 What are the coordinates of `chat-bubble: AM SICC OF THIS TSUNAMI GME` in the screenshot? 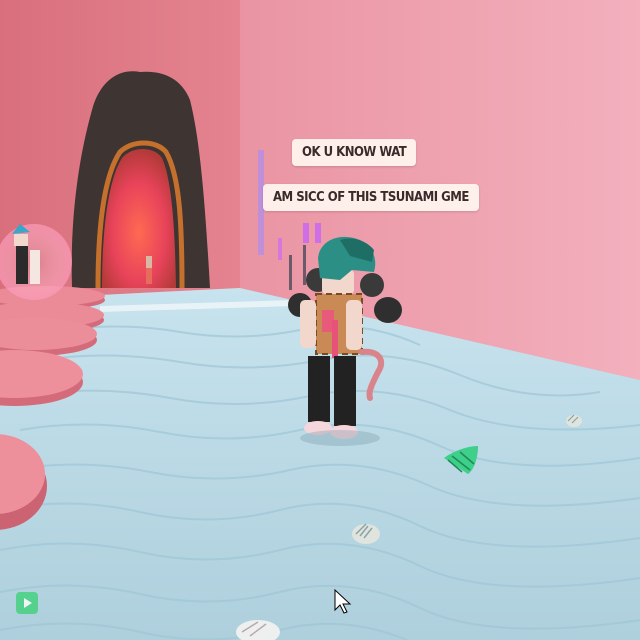 It's located at (371, 197).